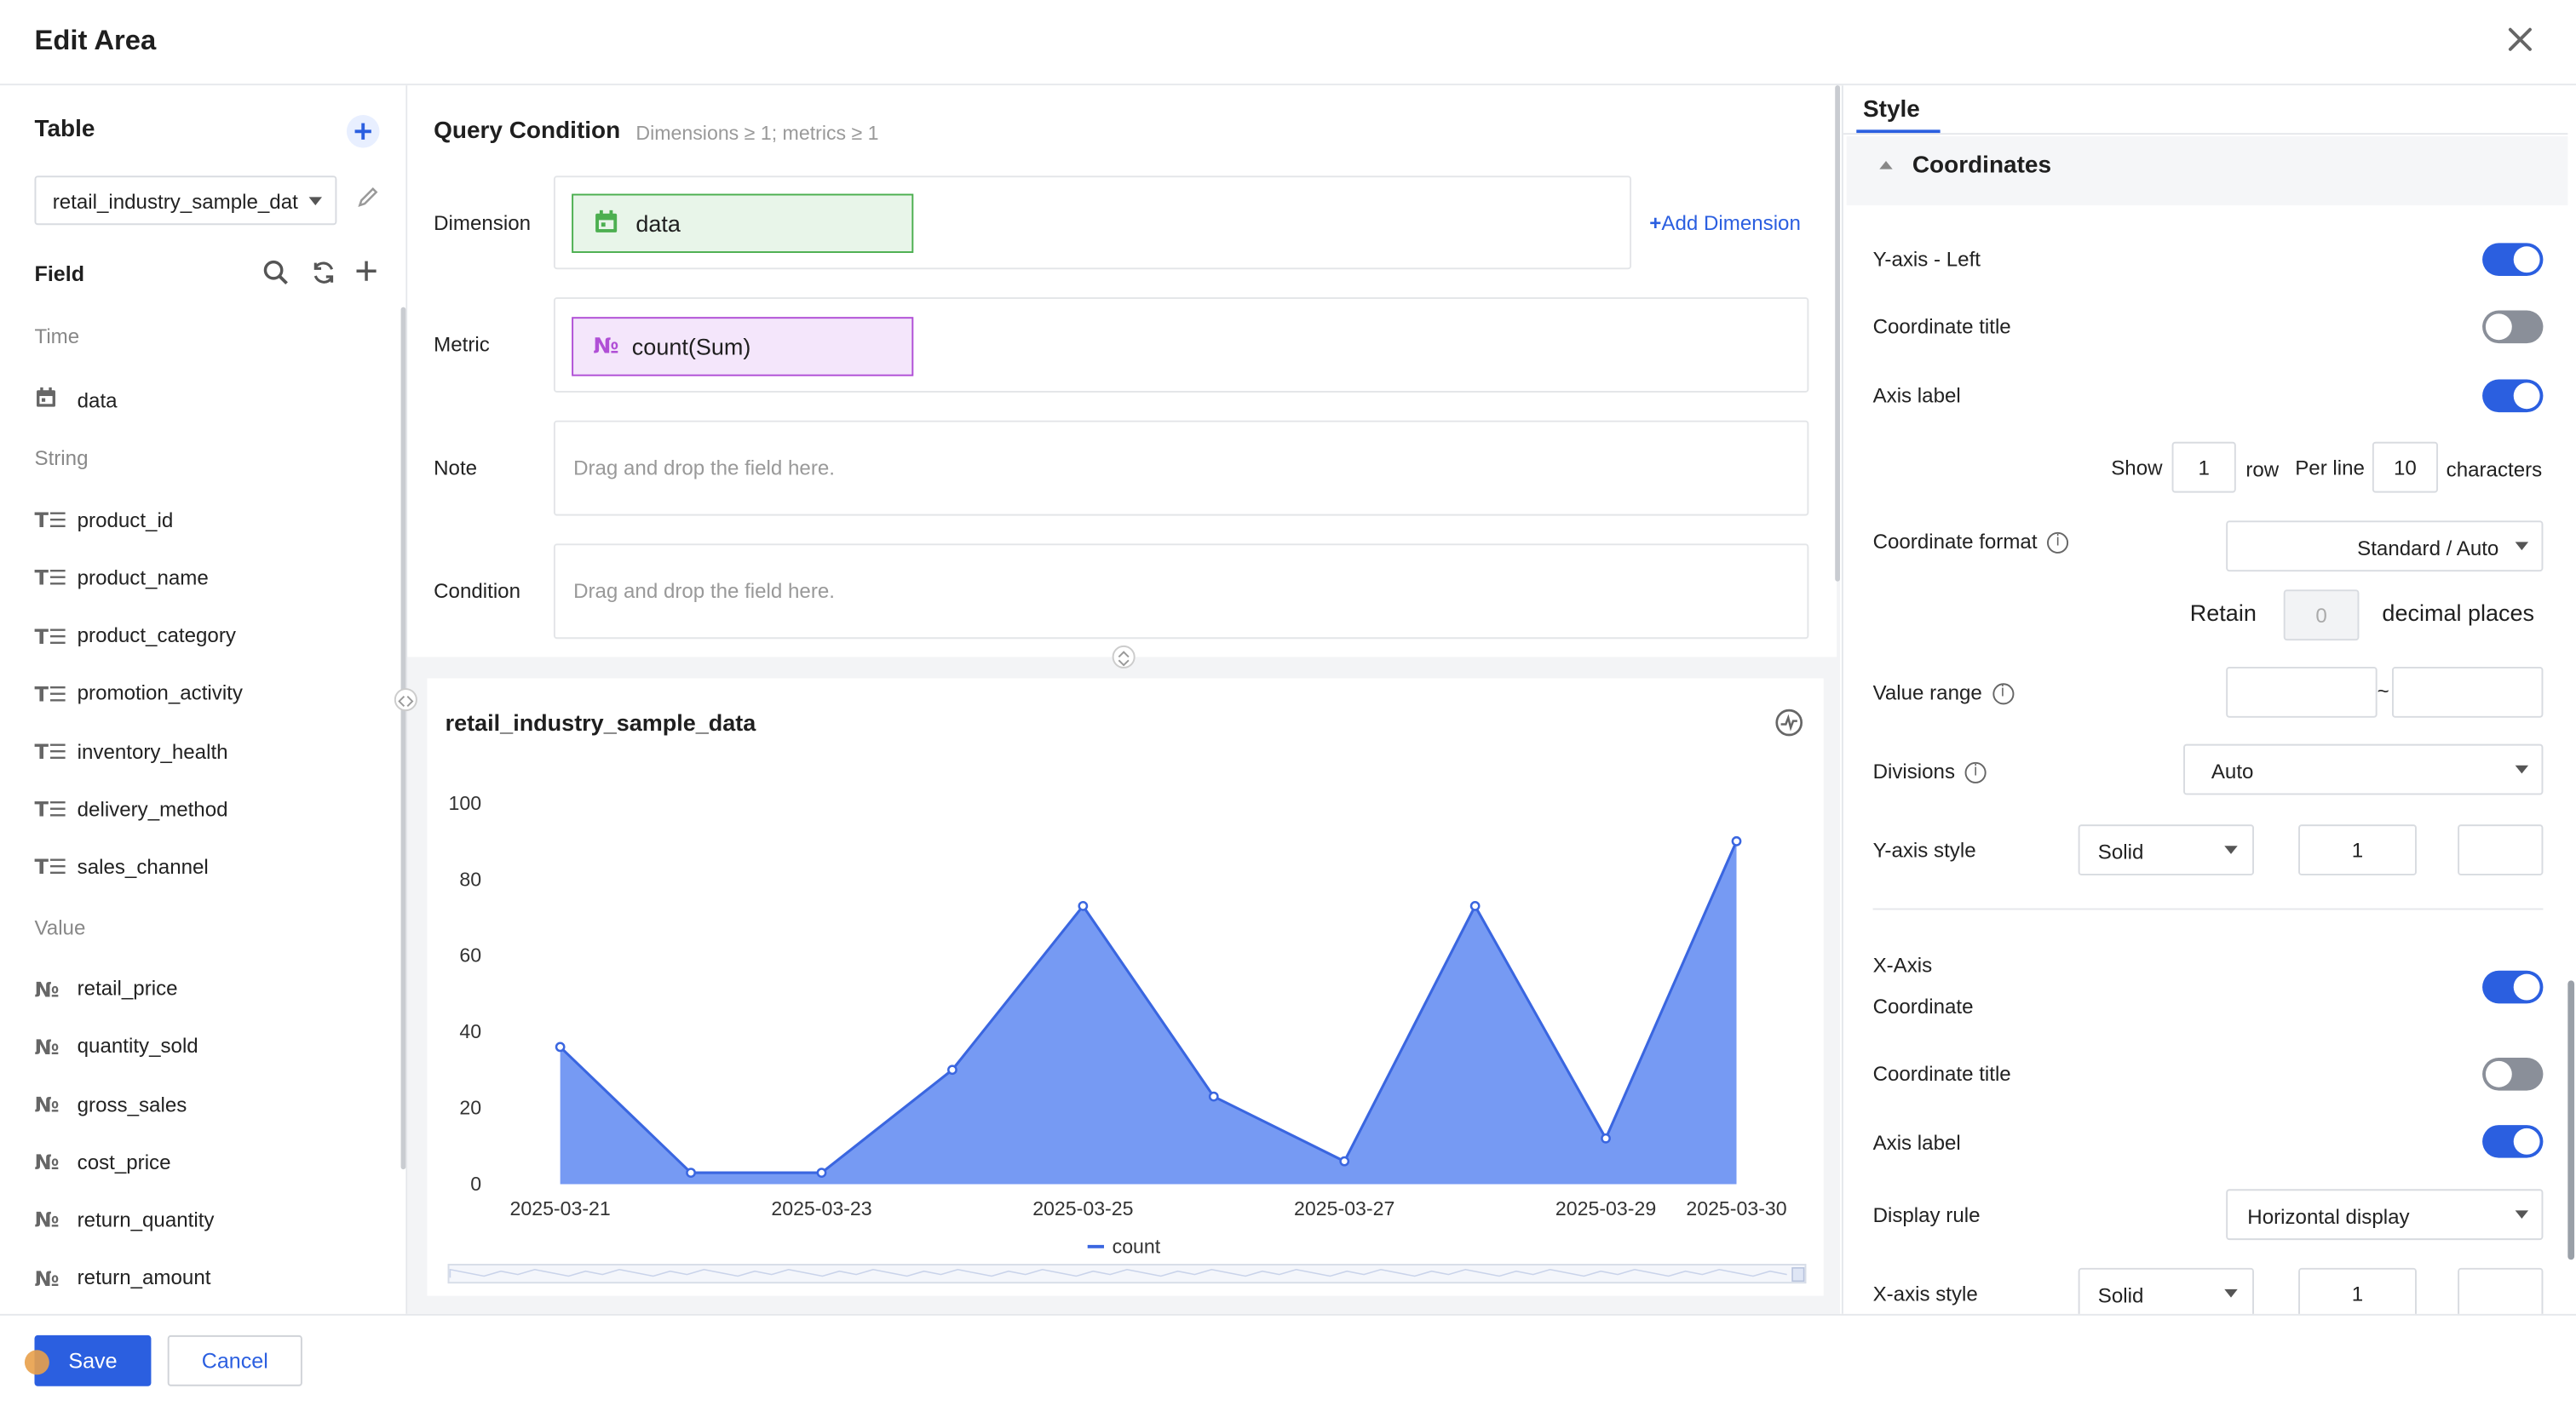 The image size is (2576, 1406). Describe the element at coordinates (2166, 1293) in the screenshot. I see `x-line-style-select: Solid` at that location.